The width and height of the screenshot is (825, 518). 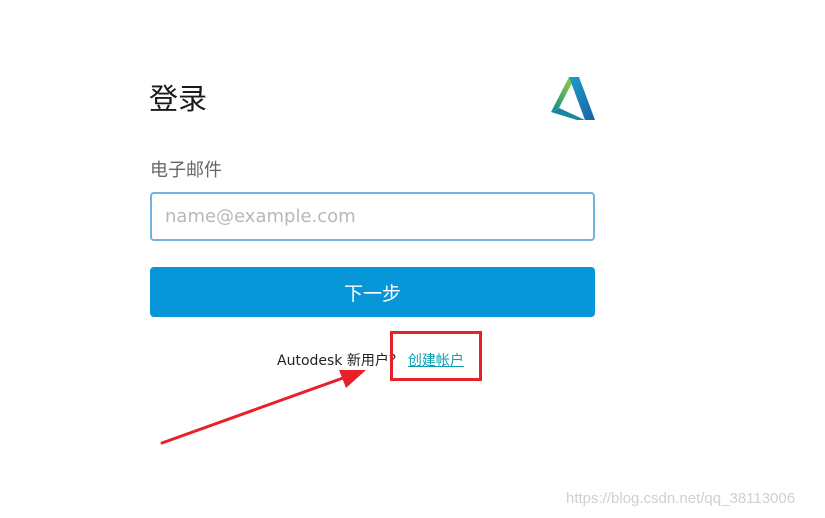 What do you see at coordinates (186, 170) in the screenshot?
I see `email-label: 电子邮件` at bounding box center [186, 170].